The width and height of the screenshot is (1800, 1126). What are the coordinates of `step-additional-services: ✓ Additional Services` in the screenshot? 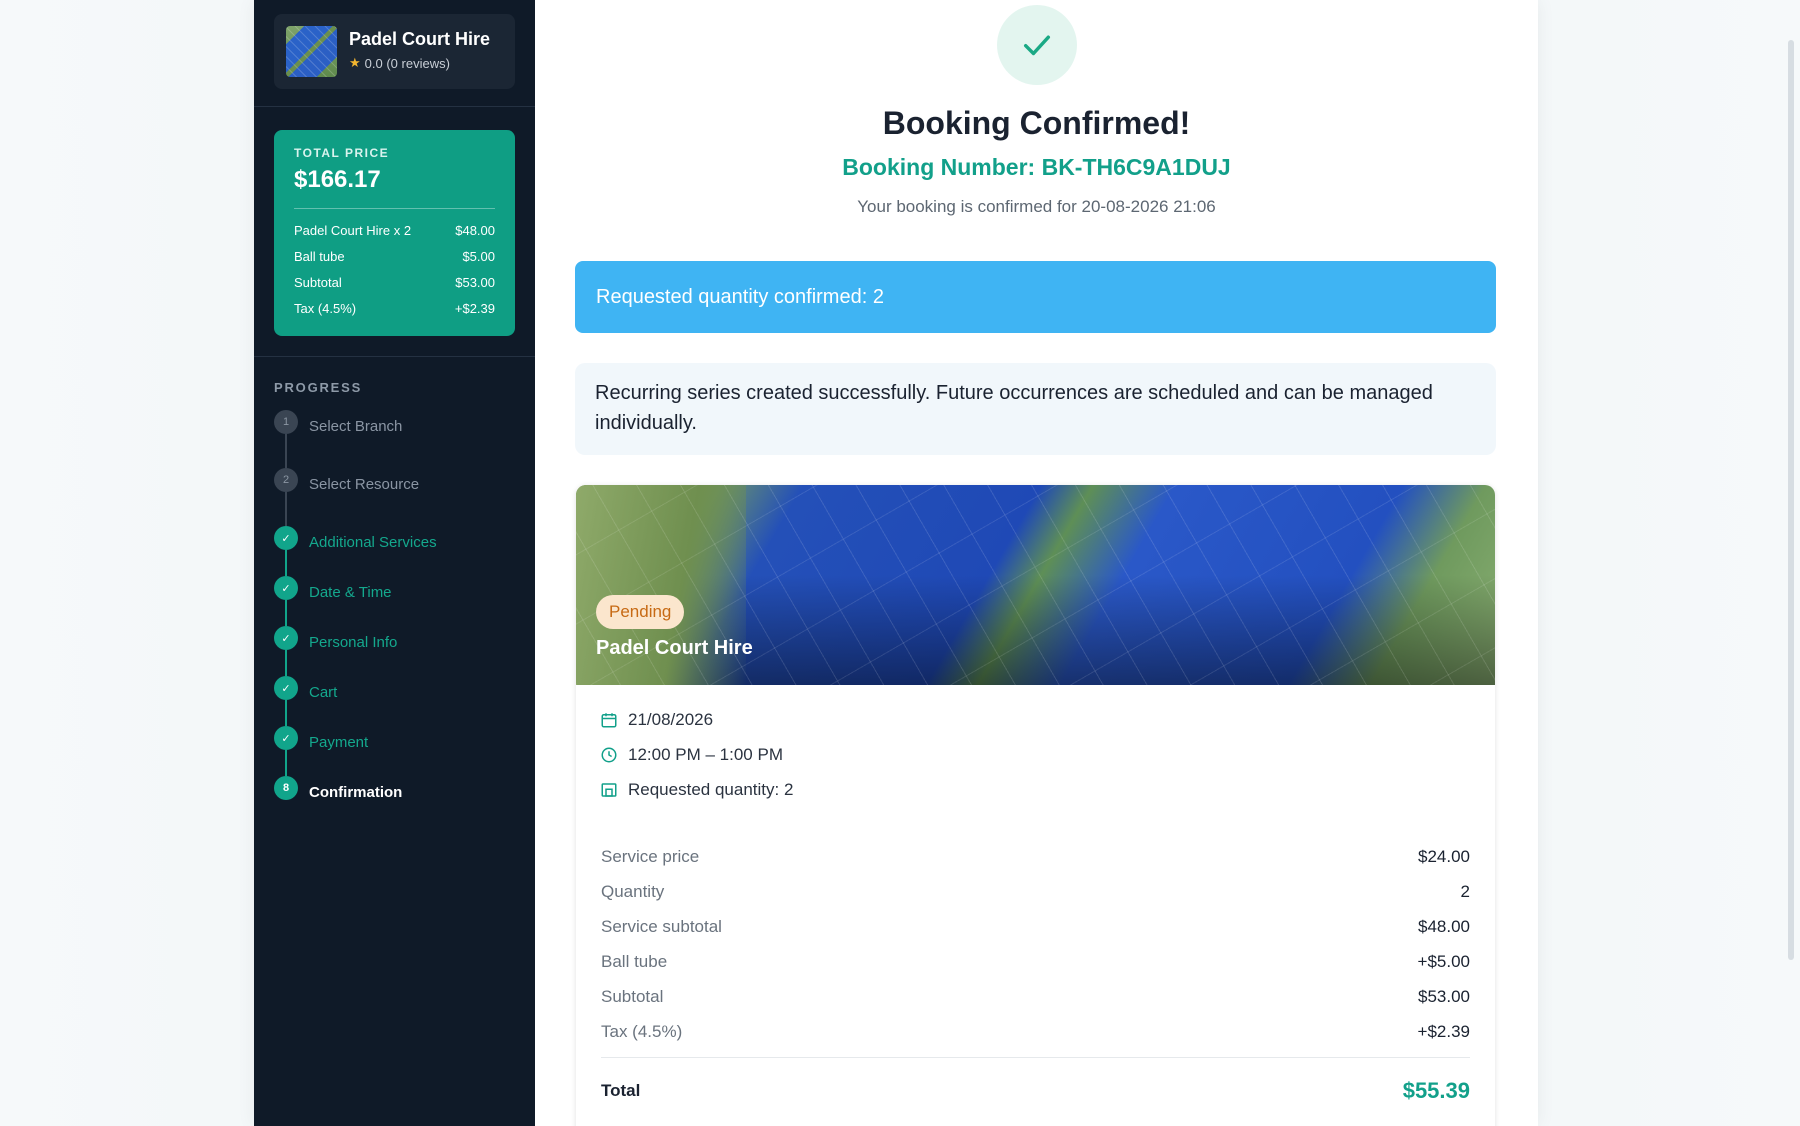 It's located at (394, 541).